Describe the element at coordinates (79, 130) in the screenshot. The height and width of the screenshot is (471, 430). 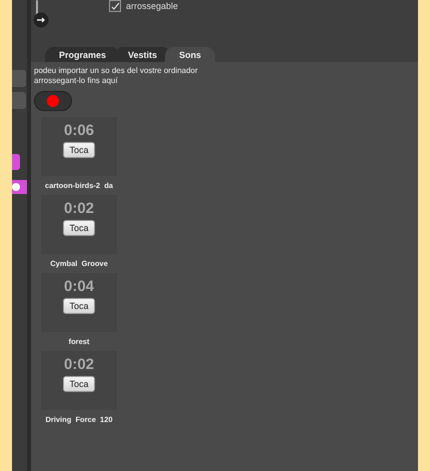
I see `duration-text: 0:06` at that location.